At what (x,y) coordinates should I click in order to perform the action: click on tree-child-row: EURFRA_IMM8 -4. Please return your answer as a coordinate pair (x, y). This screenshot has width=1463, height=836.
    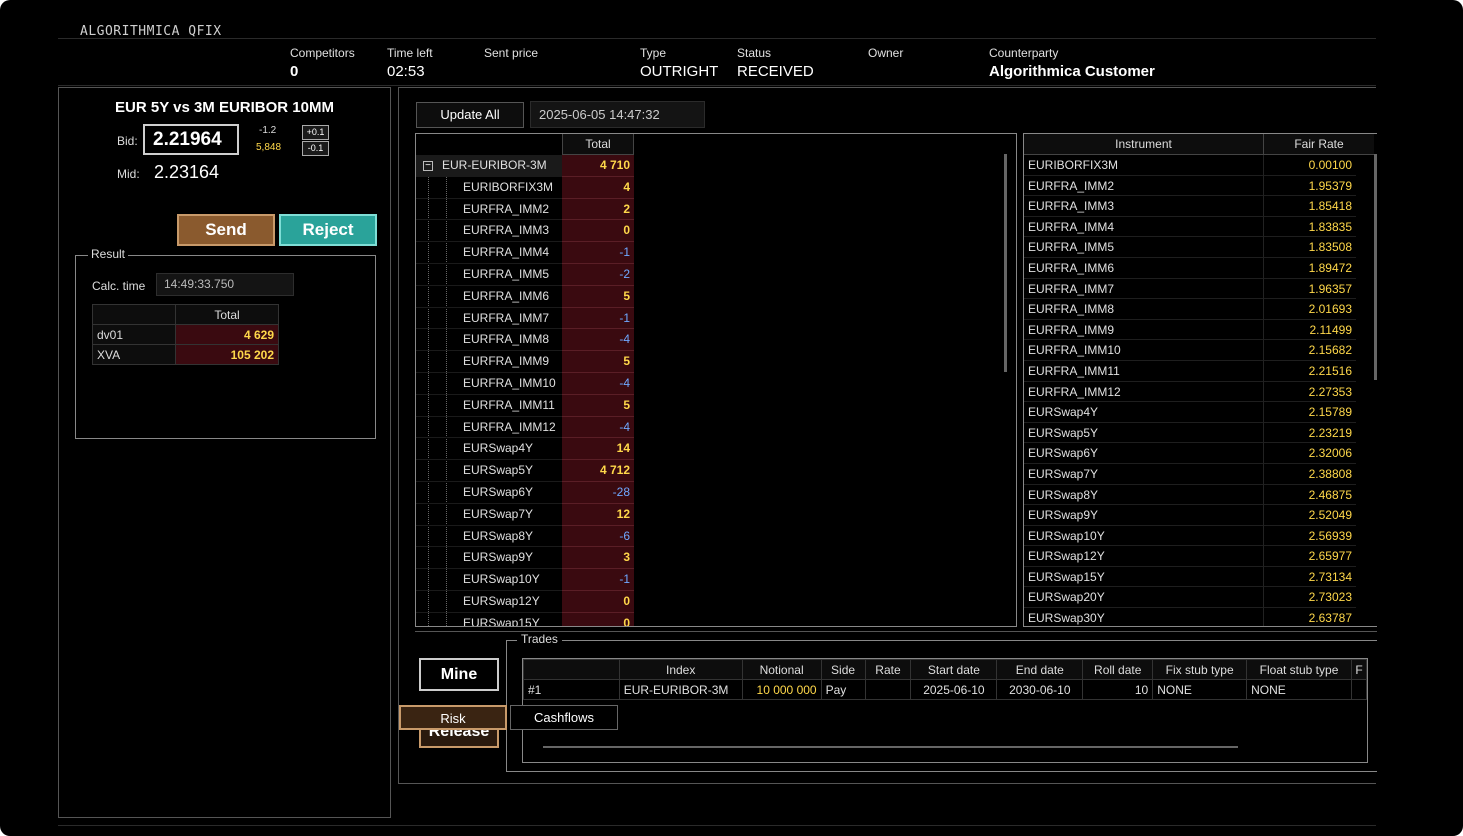
    Looking at the image, I should click on (716, 340).